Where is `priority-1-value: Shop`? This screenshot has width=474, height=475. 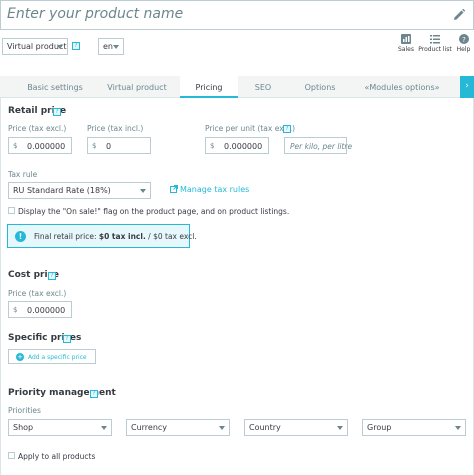
priority-1-value: Shop is located at coordinates (23, 427).